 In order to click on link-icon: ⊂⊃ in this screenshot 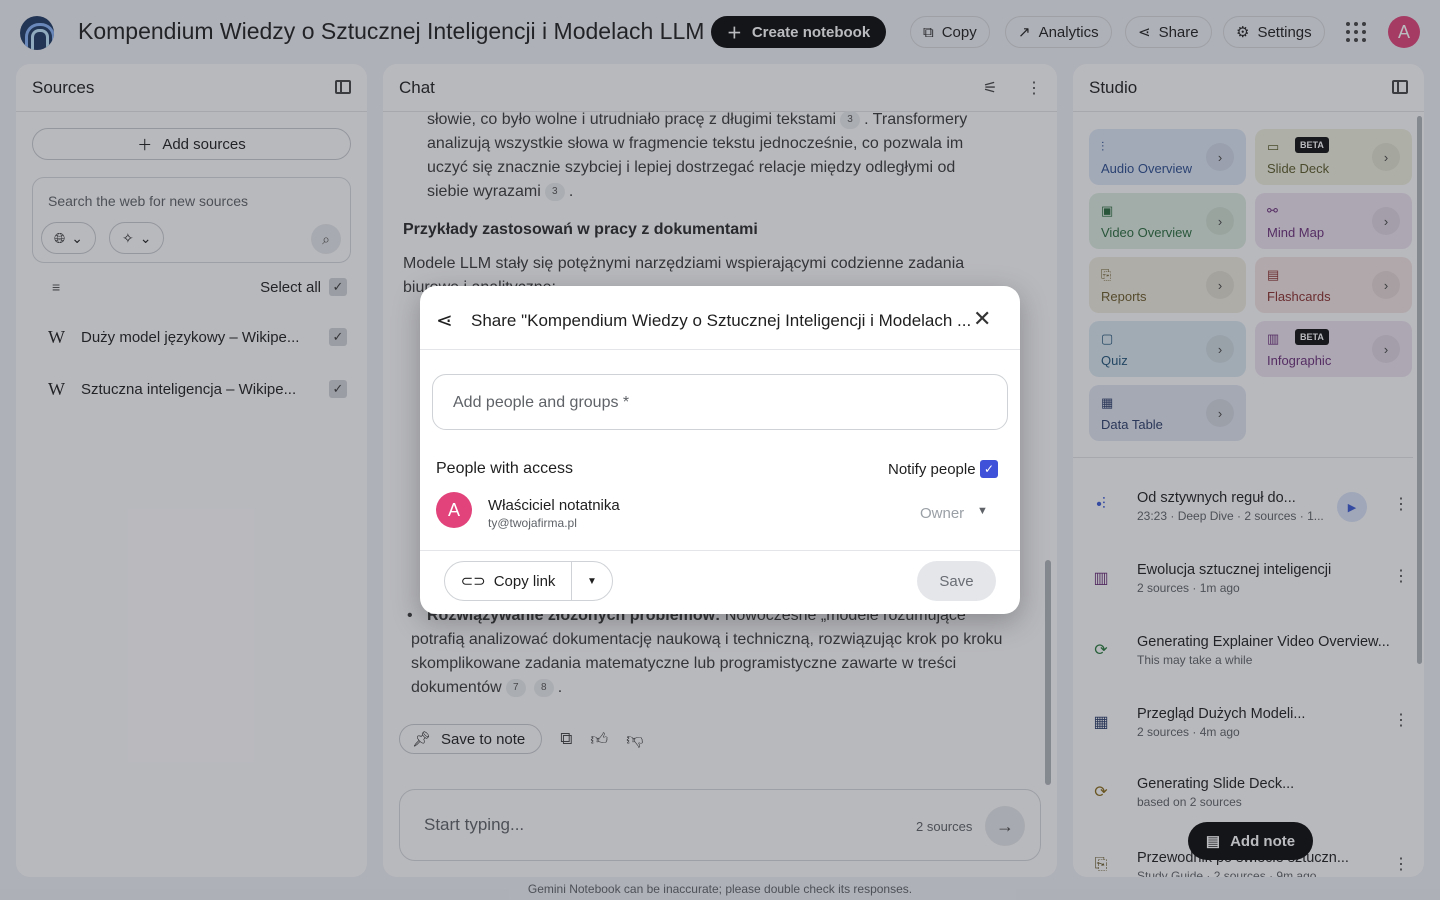, I will do `click(473, 581)`.